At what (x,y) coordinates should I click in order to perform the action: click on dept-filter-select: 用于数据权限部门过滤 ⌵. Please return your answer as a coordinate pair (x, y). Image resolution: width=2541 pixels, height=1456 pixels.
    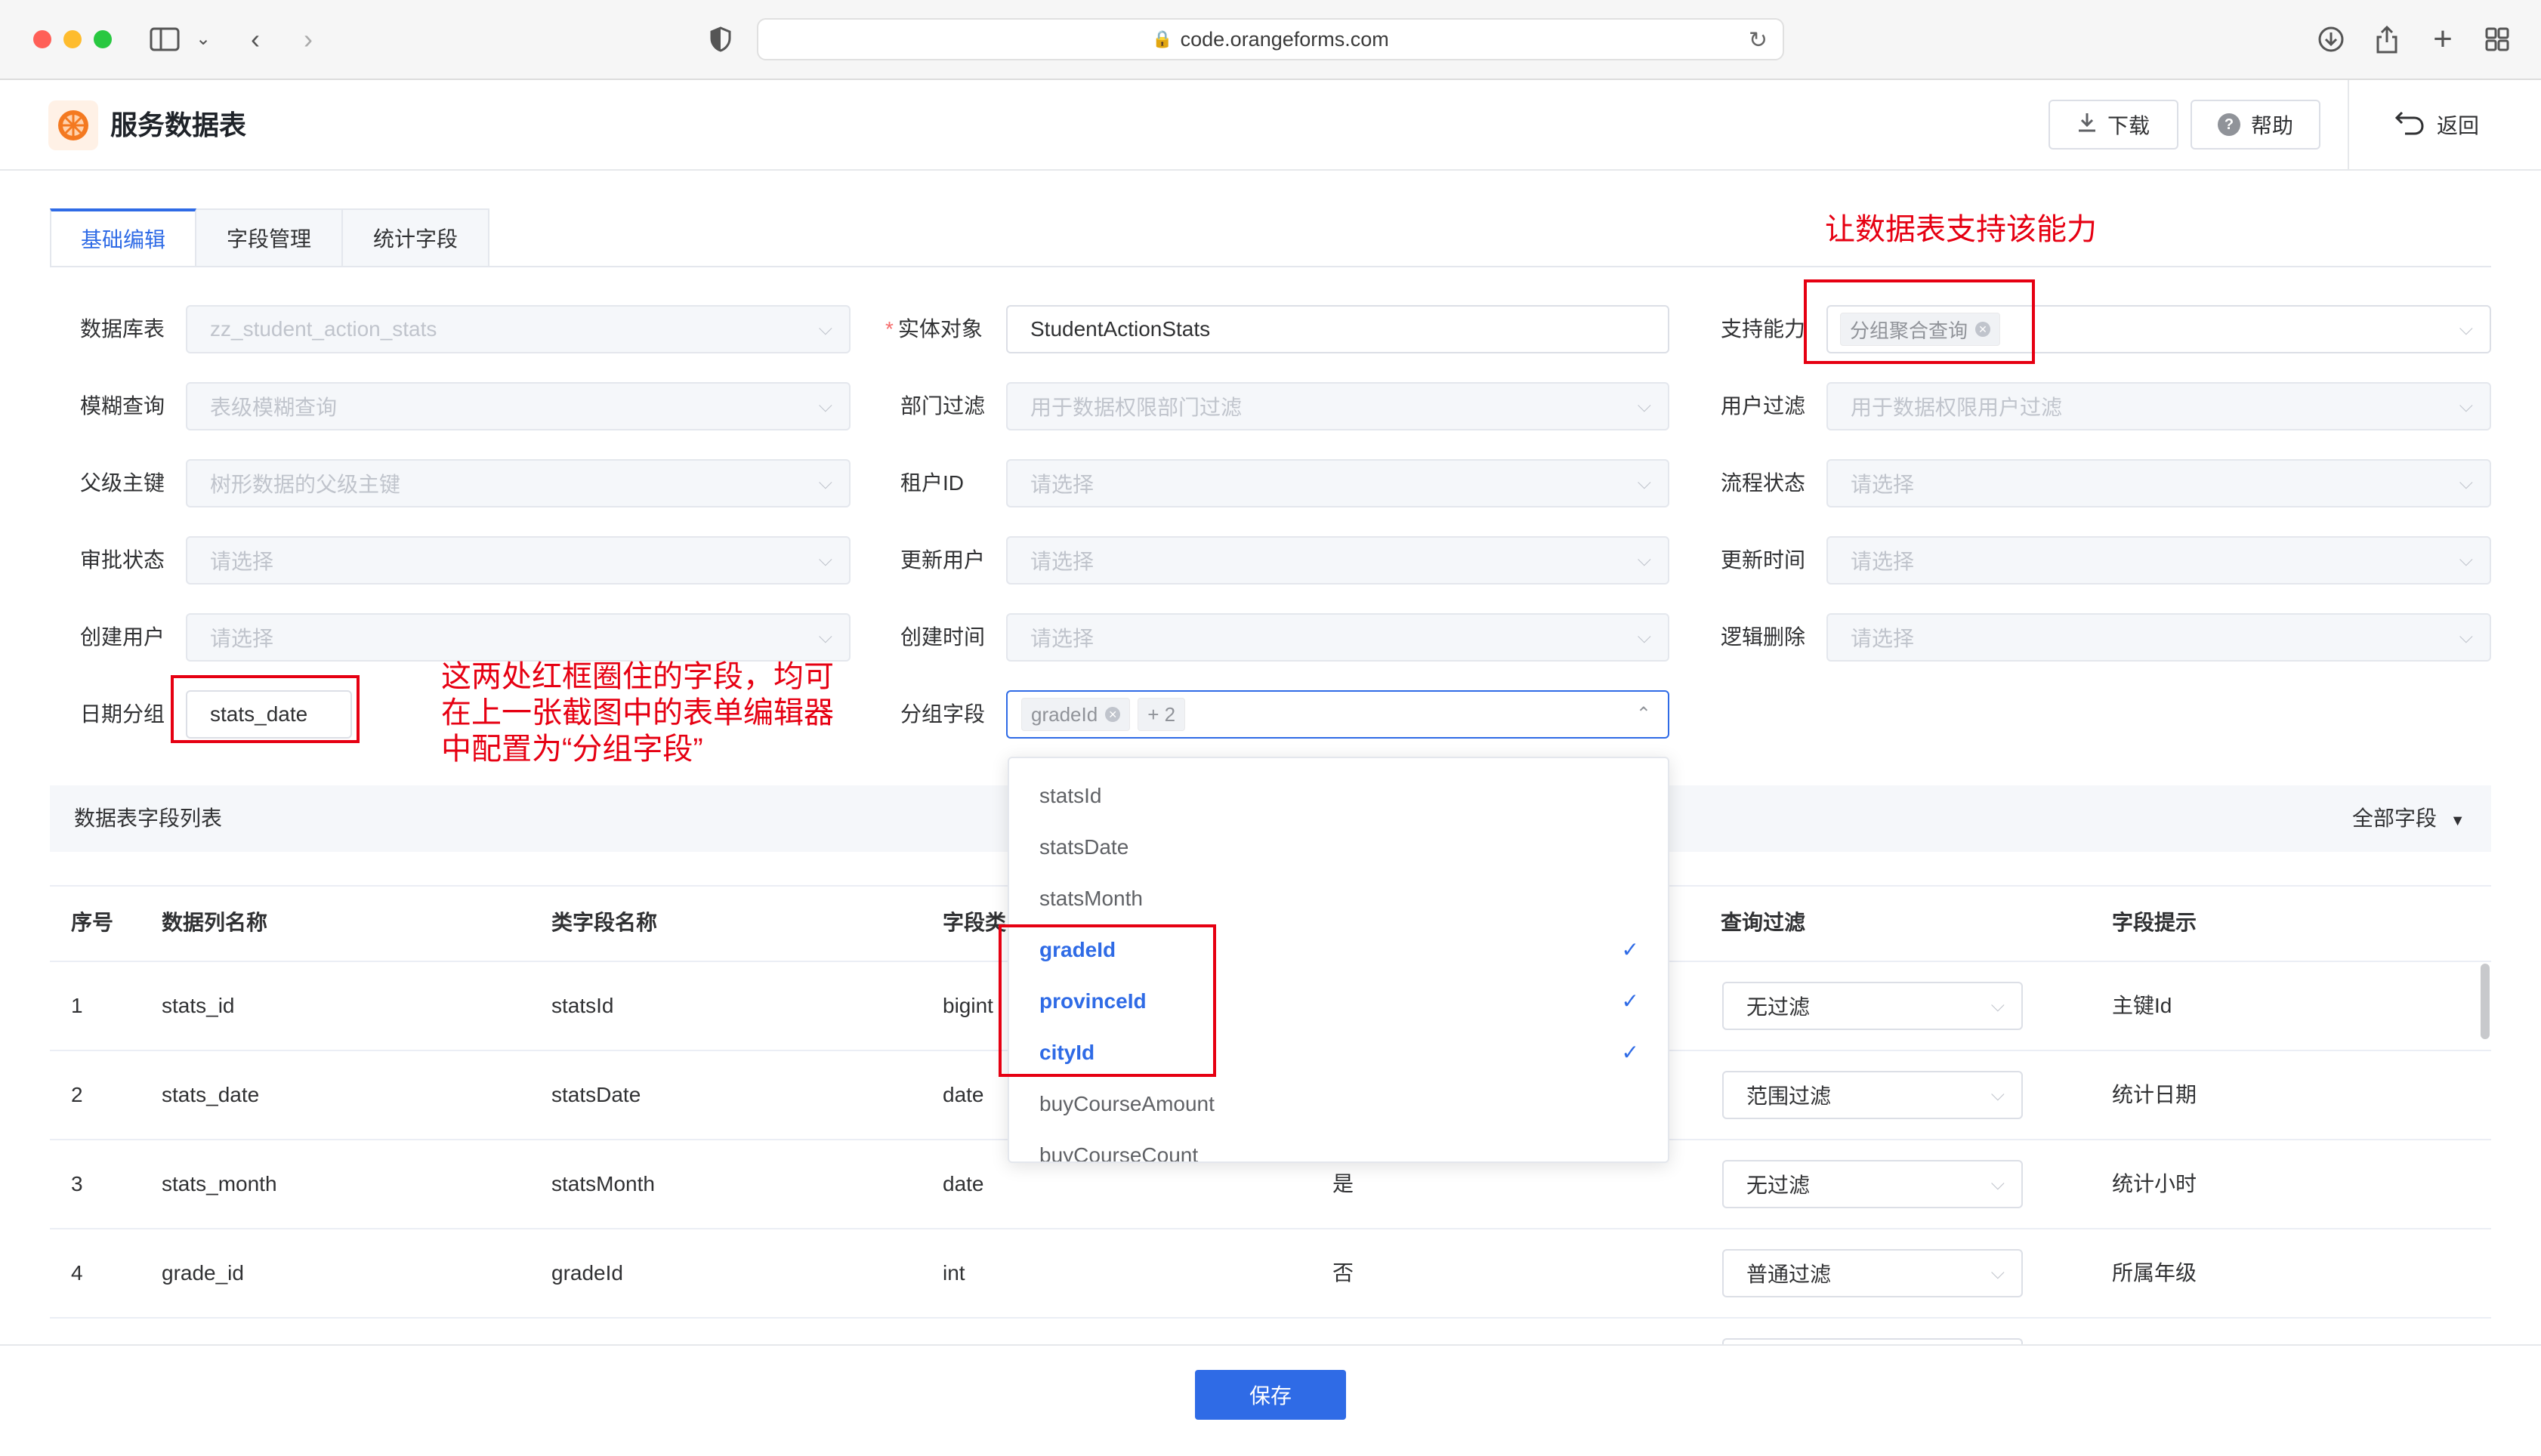
    Looking at the image, I should click on (1337, 406).